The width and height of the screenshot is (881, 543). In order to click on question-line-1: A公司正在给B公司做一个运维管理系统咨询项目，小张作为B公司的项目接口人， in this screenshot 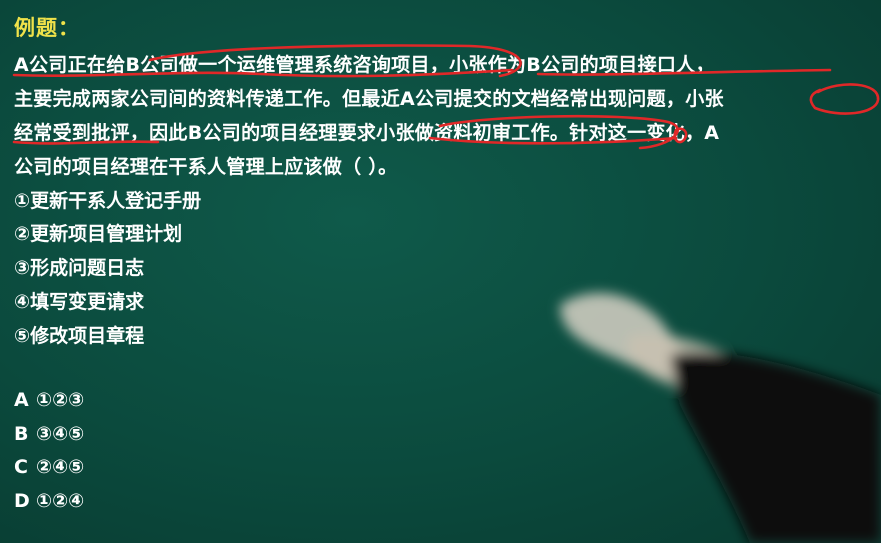, I will do `click(364, 65)`.